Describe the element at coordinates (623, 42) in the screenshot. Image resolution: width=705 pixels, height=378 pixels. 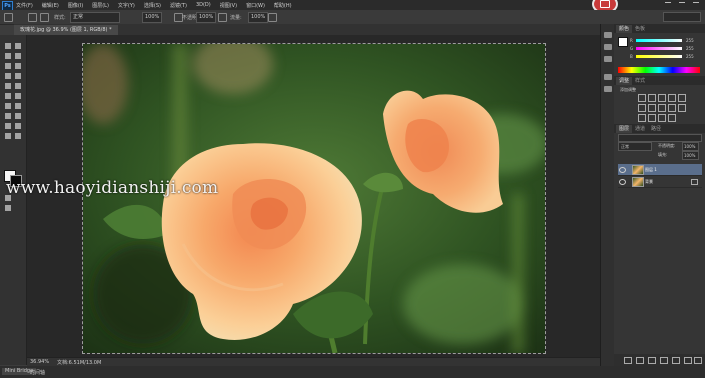
I see `fg-color-preview` at that location.